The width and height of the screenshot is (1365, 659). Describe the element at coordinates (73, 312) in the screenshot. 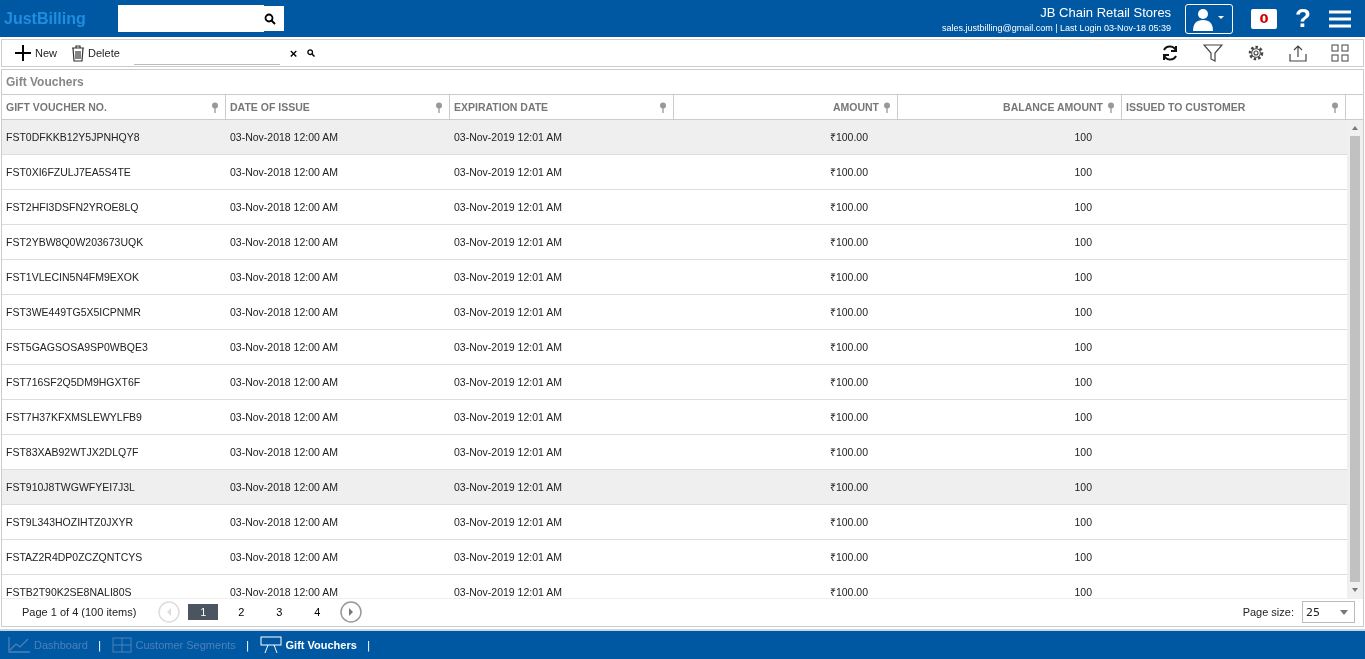

I see `table-cell: FST3WE449TG5X5ICPNMR` at that location.